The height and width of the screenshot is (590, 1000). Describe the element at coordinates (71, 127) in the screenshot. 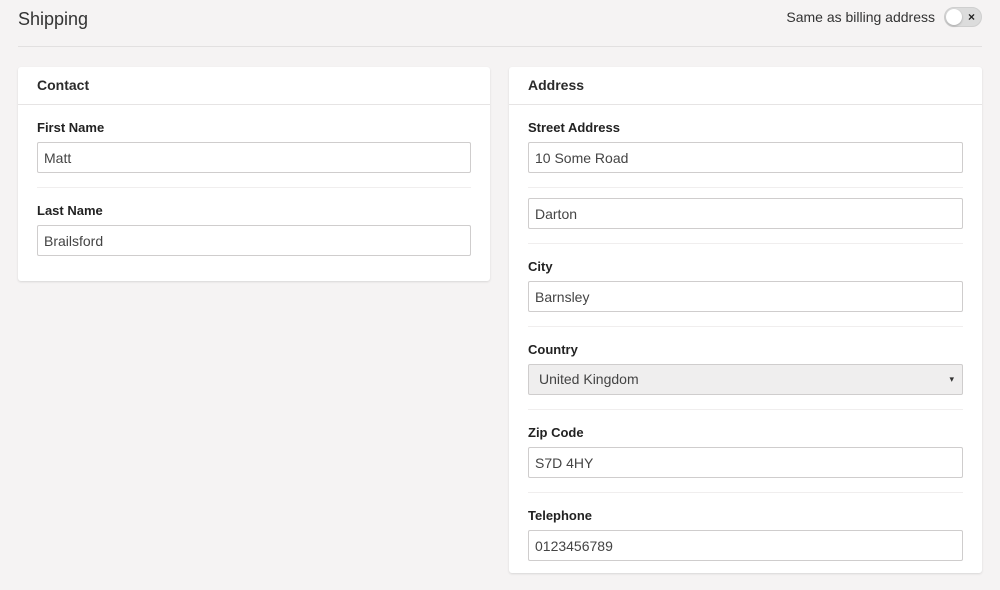

I see `first-name-label: First Name` at that location.